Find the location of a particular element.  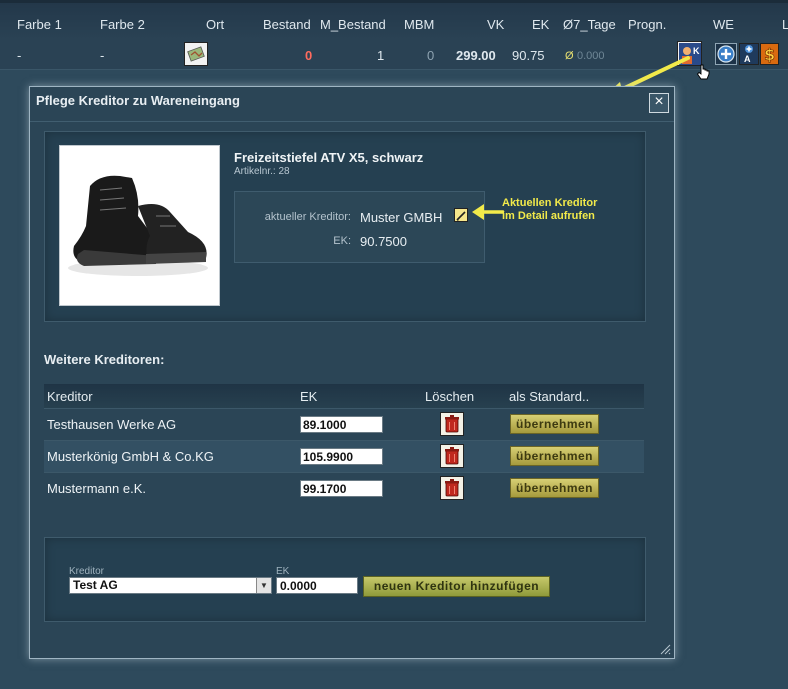

add-kreditor-button: neuen Kreditor hinzufügen is located at coordinates (456, 586).